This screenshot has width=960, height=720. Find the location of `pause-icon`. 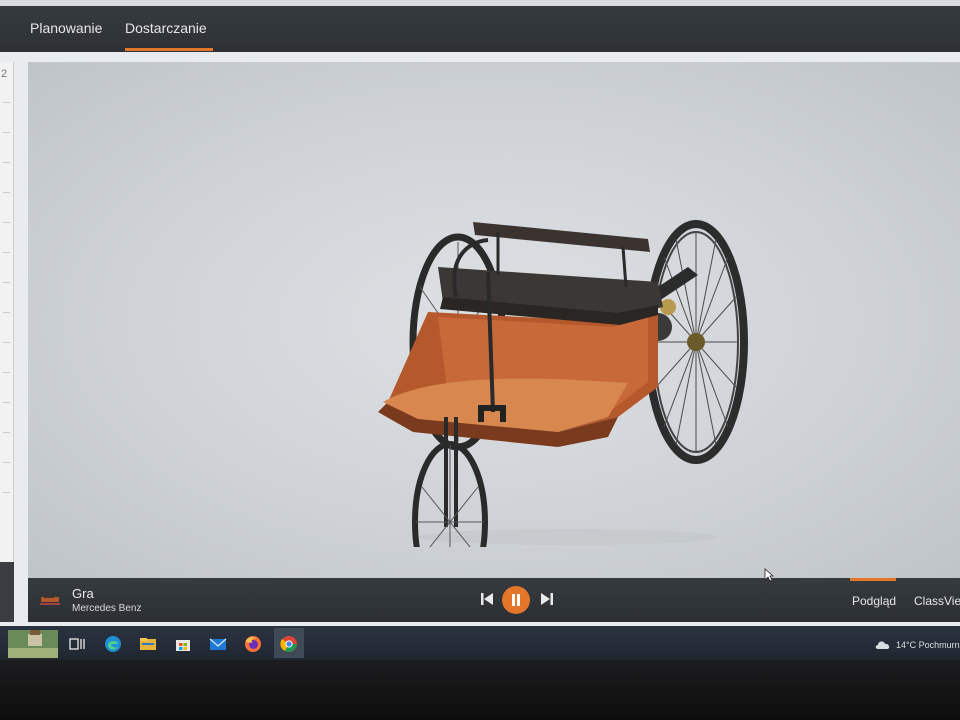

pause-icon is located at coordinates (516, 600).